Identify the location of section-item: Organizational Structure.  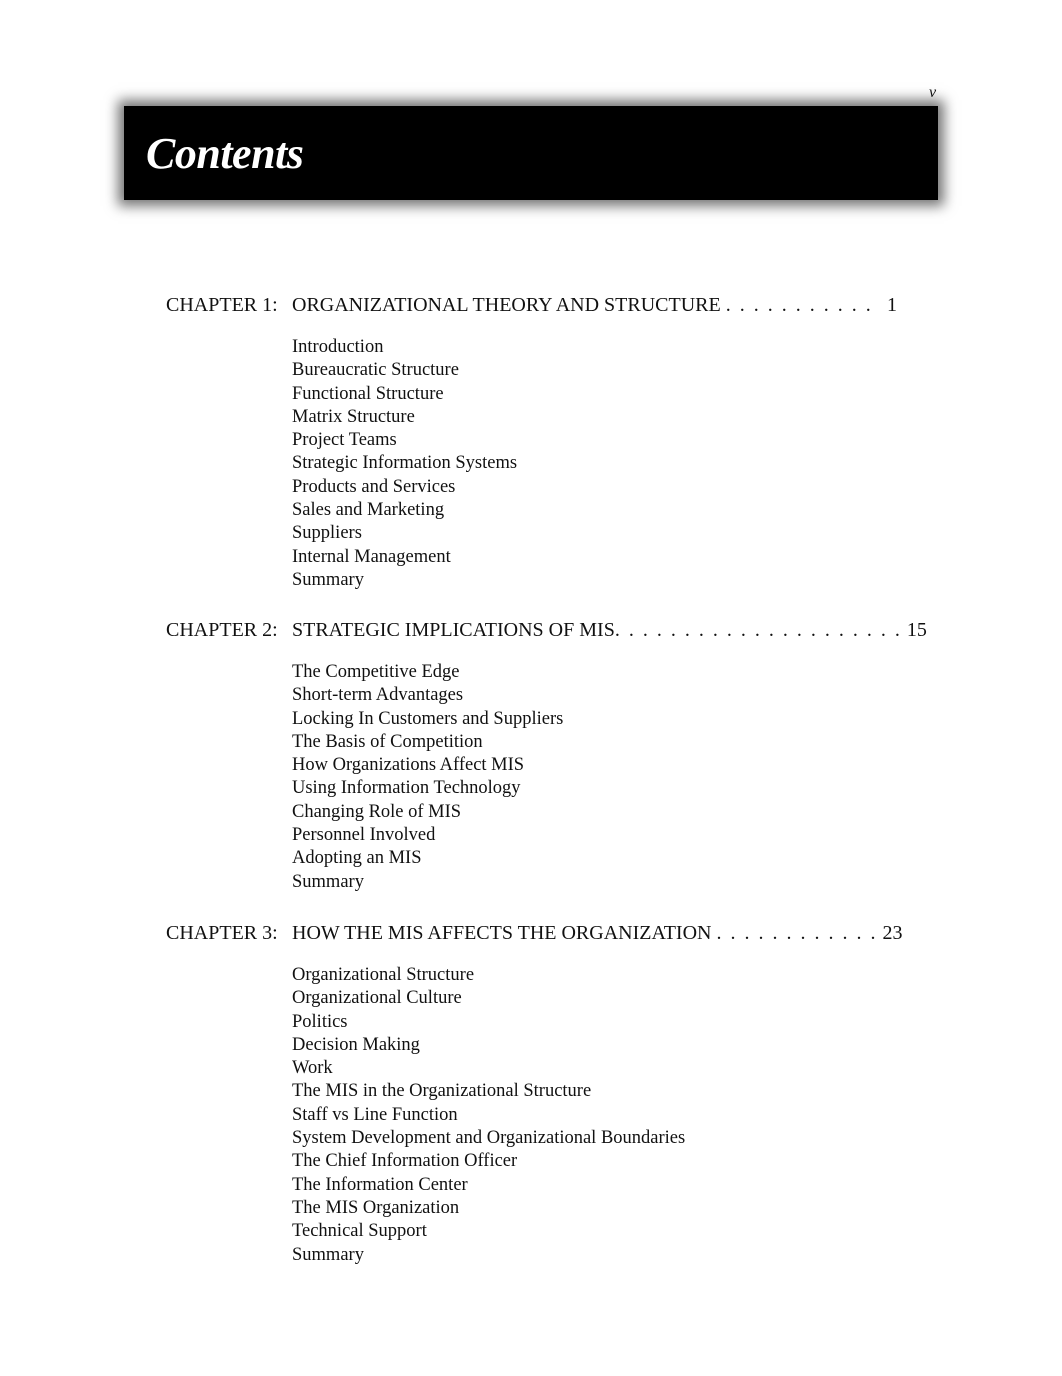
(488, 975).